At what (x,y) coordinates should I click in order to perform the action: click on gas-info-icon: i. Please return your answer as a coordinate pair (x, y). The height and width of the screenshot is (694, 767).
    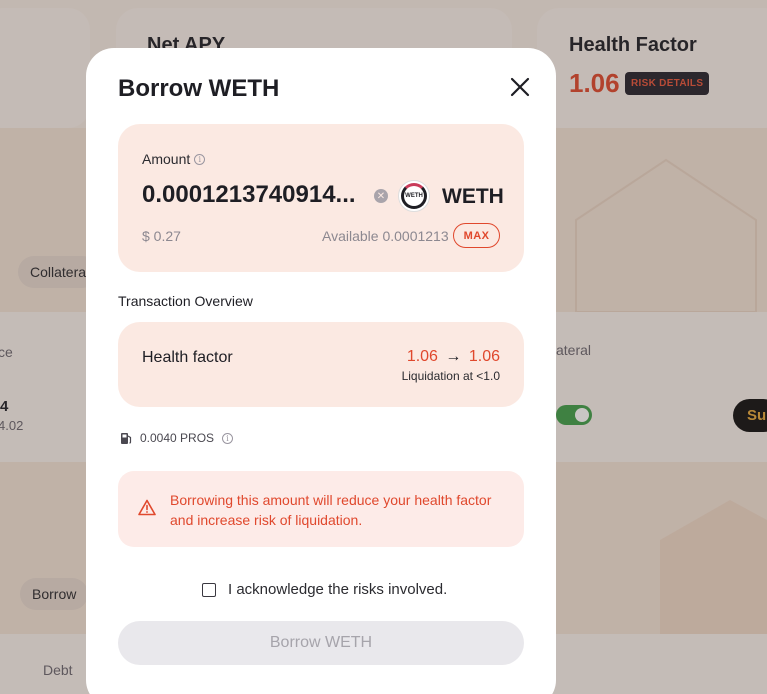
    Looking at the image, I should click on (228, 438).